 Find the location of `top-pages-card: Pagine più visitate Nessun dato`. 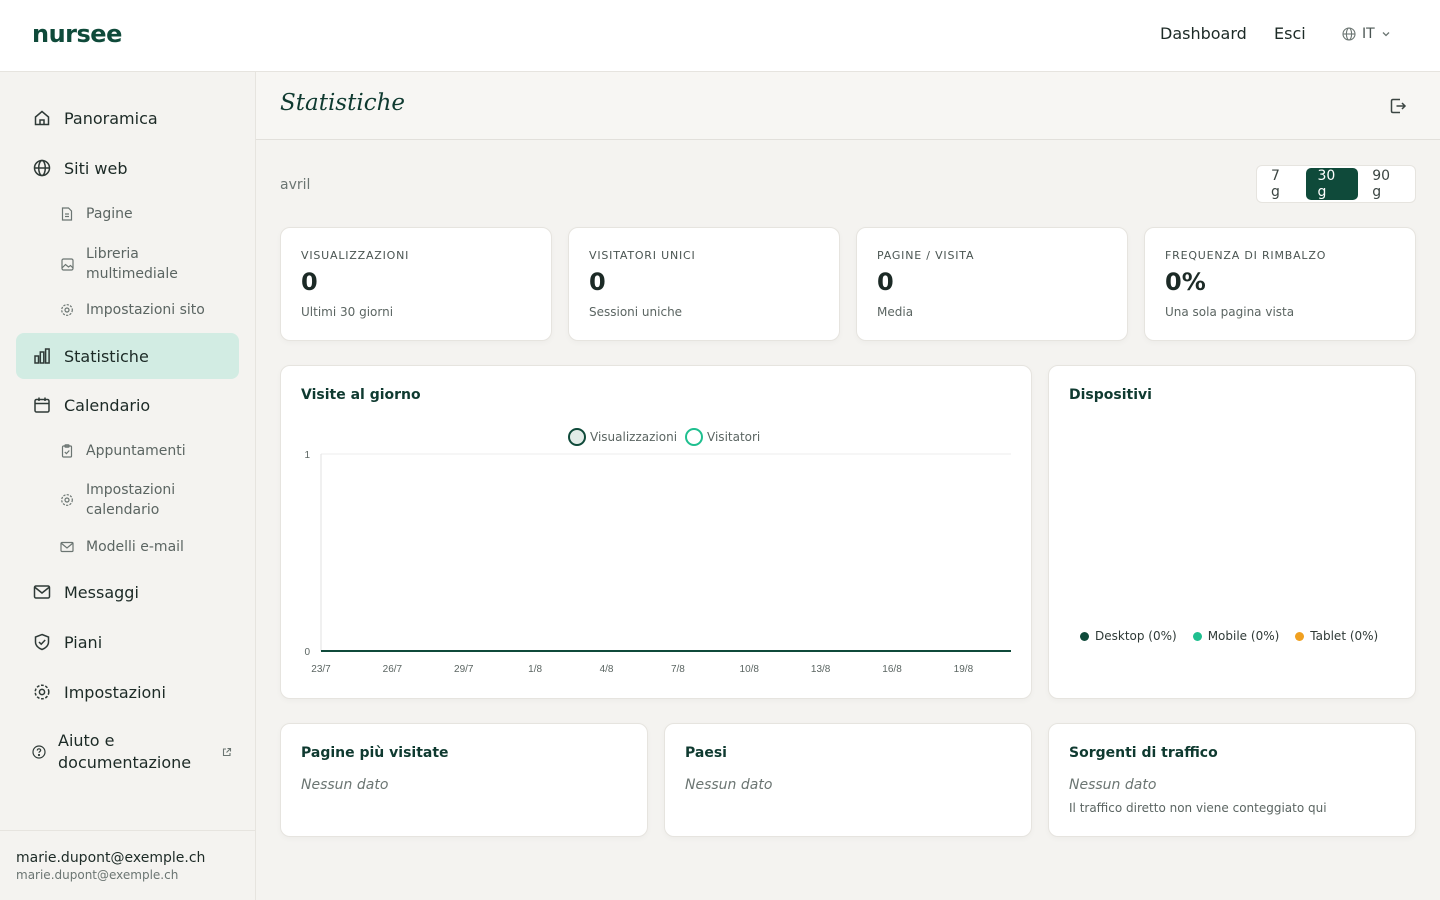

top-pages-card: Pagine più visitate Nessun dato is located at coordinates (464, 780).